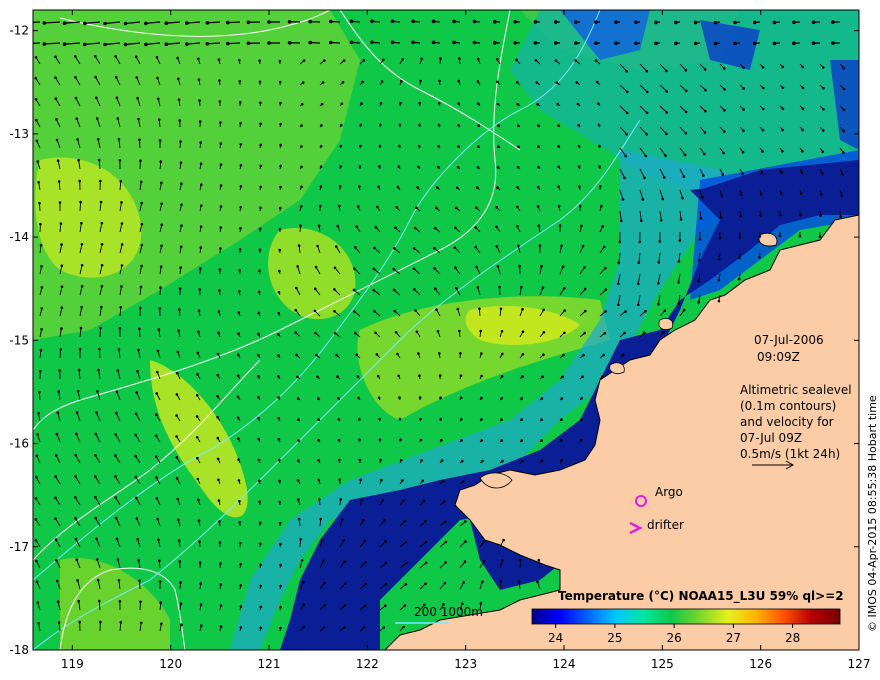 This screenshot has height=680, width=880. I want to click on velocity-arrow, so click(234, 43).